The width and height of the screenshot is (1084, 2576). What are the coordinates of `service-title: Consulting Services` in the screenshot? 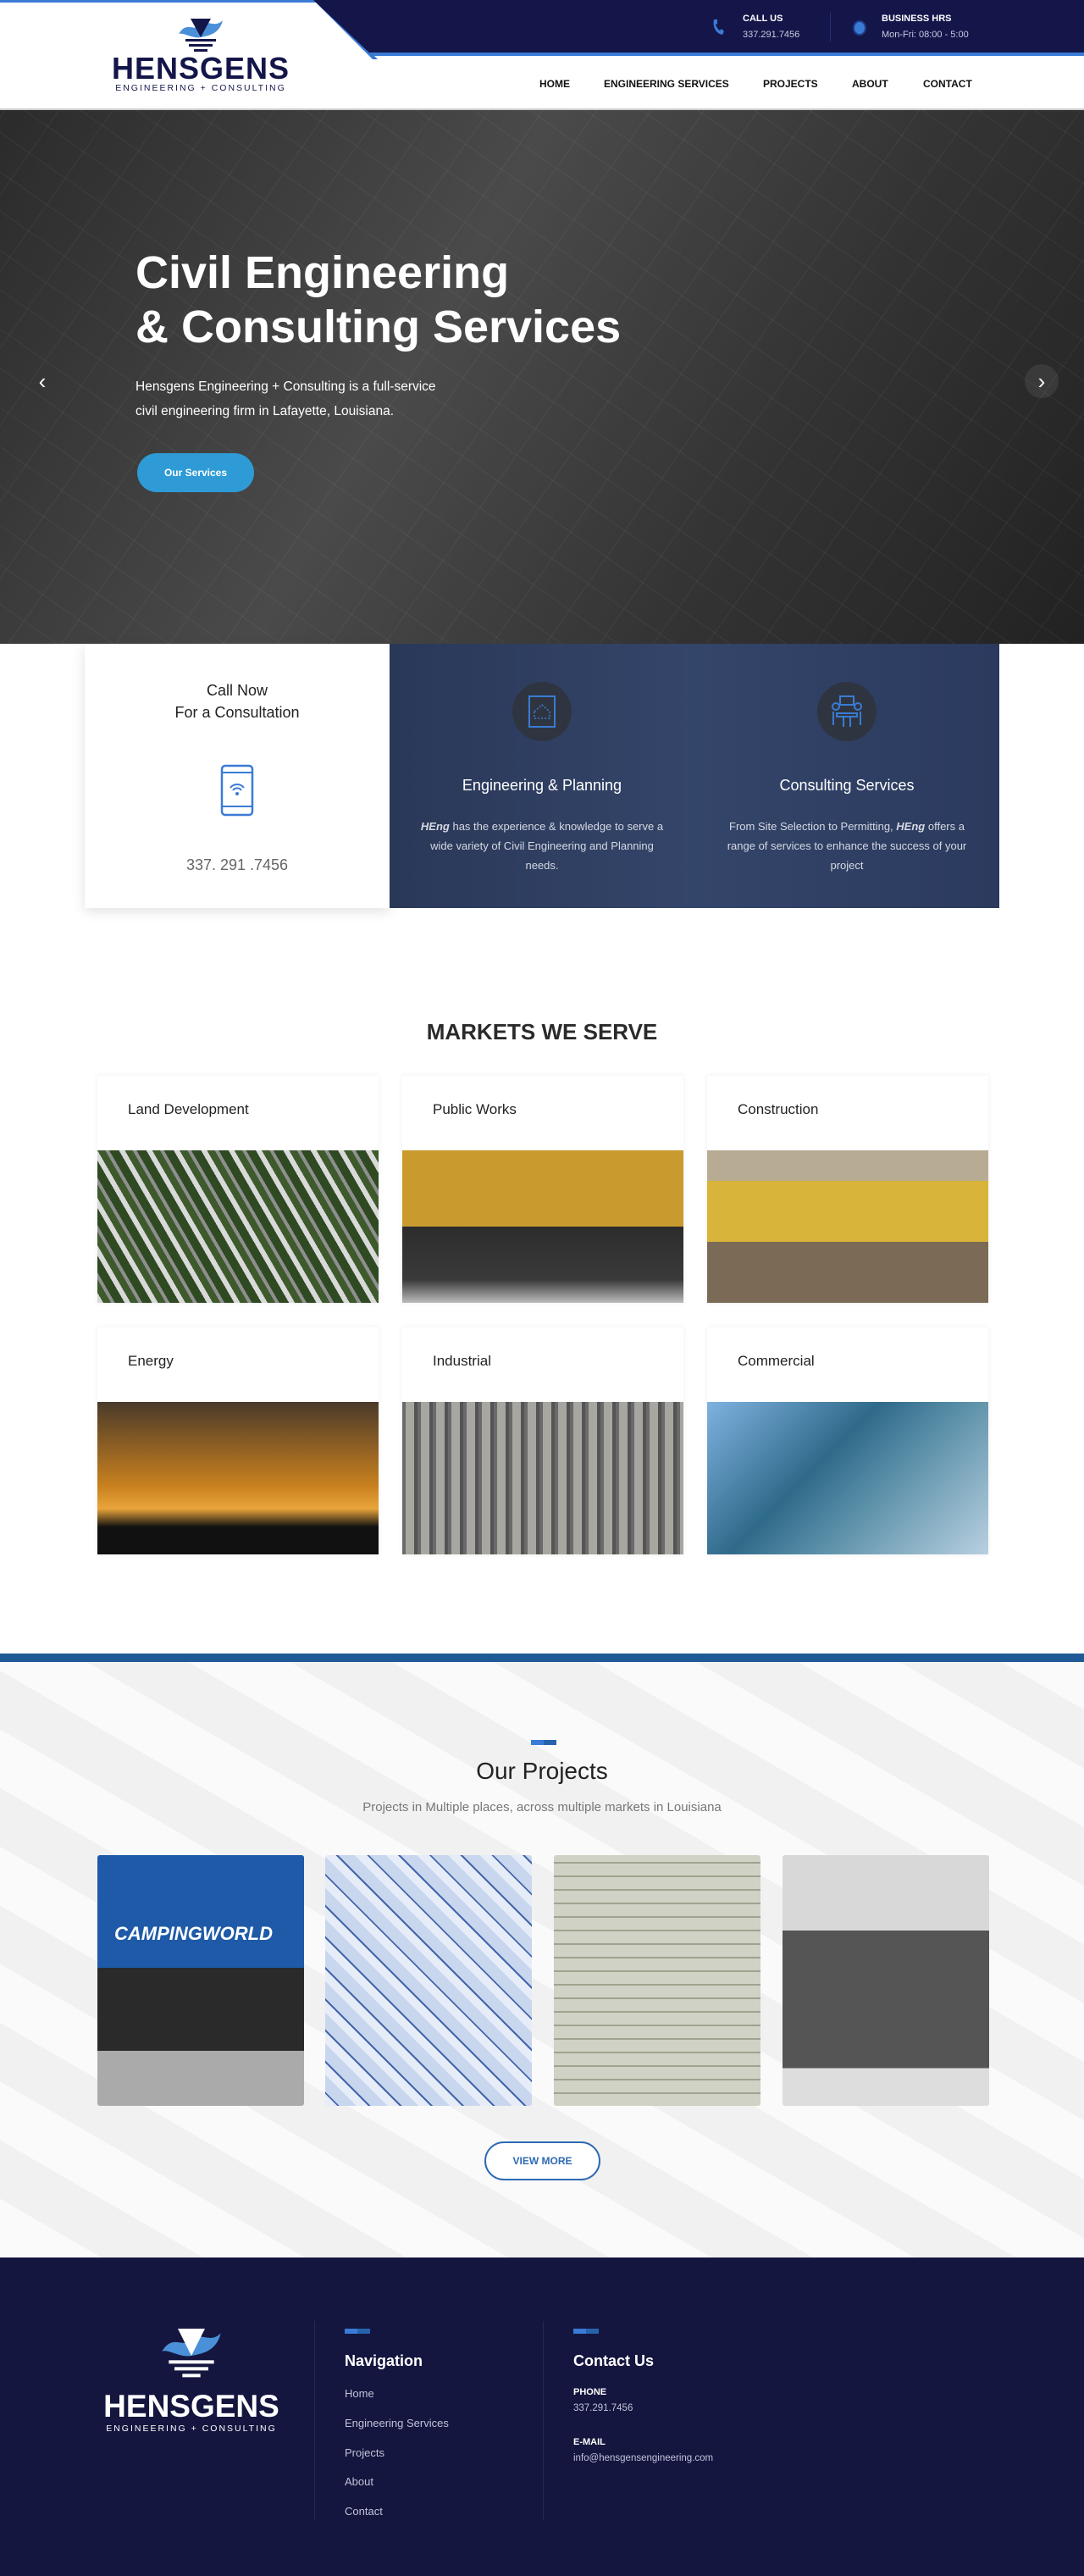 It's located at (847, 785).